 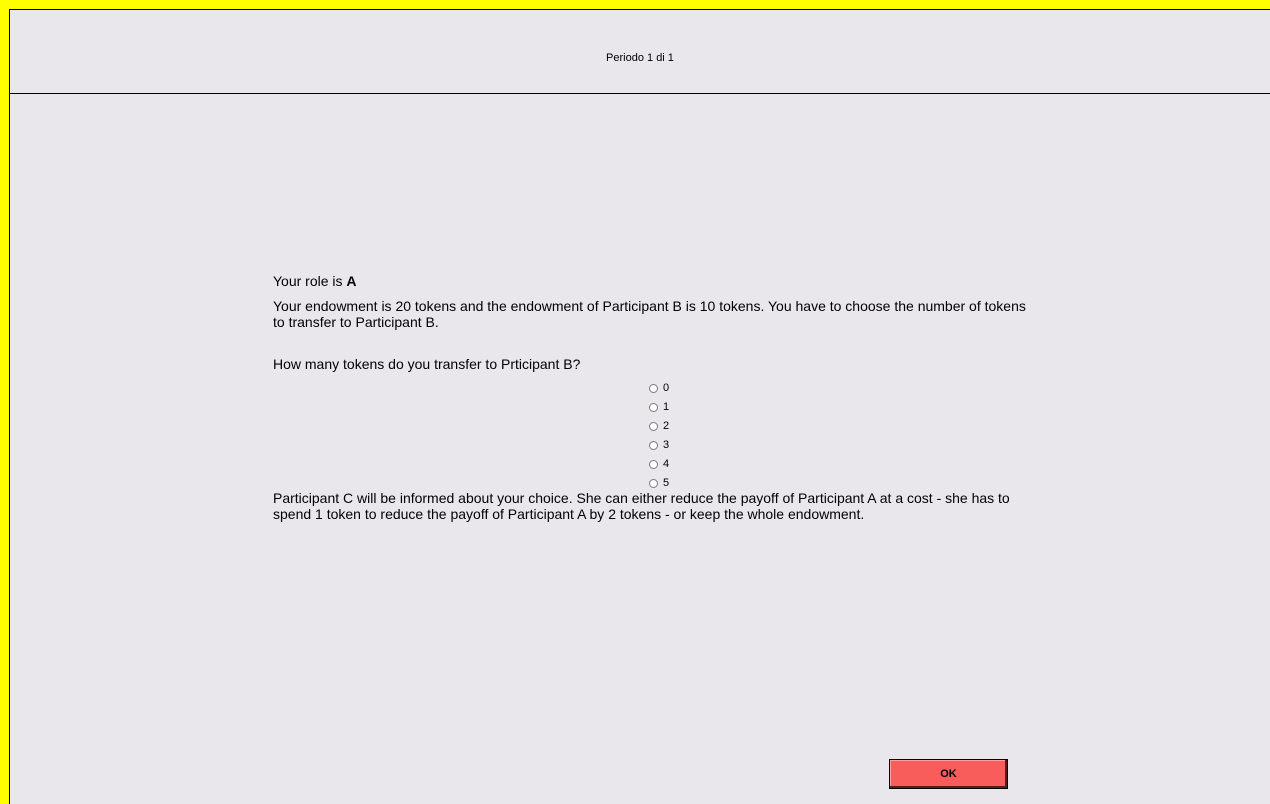 I want to click on transfer-option-0: 0, so click(x=841, y=388).